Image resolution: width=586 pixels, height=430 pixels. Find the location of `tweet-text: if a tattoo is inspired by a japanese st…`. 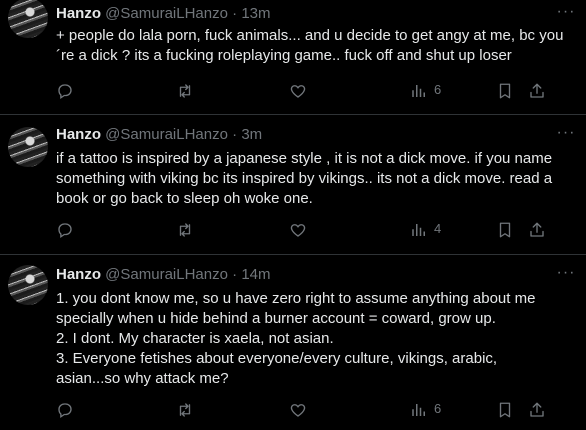

tweet-text: if a tattoo is inspired by a japanese st… is located at coordinates (315, 179).